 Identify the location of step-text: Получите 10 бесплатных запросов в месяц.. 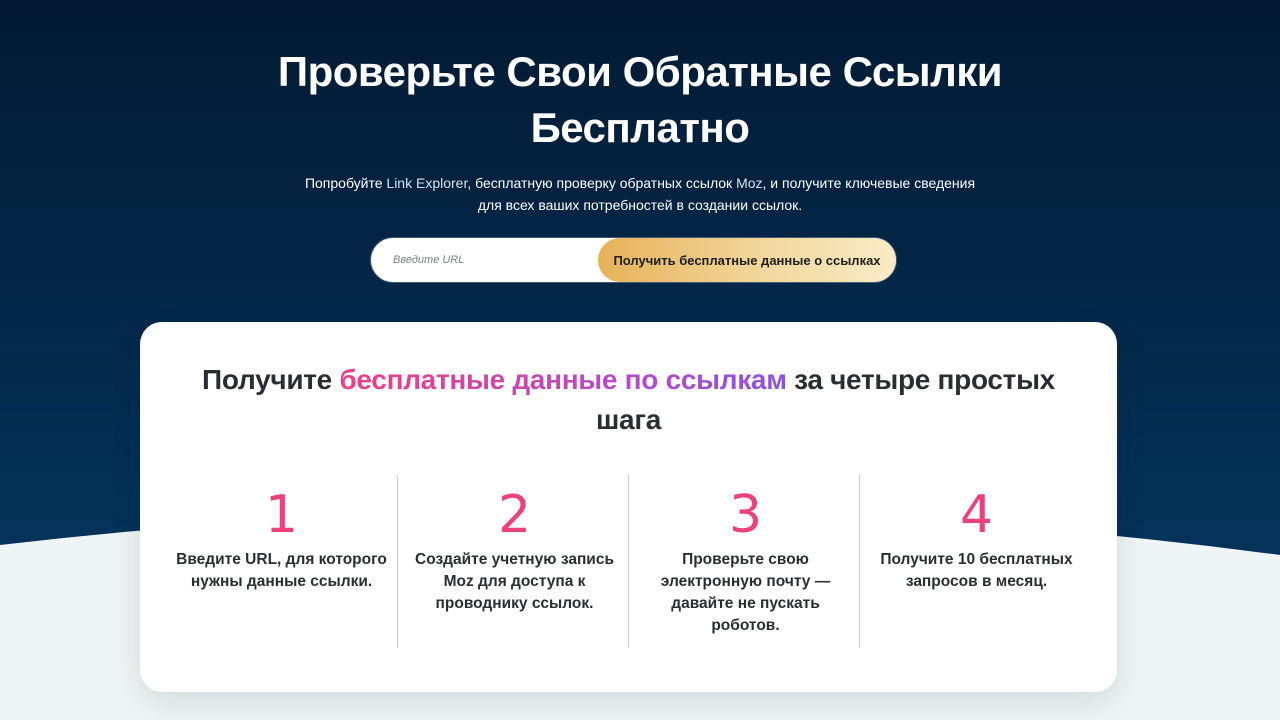
(976, 570).